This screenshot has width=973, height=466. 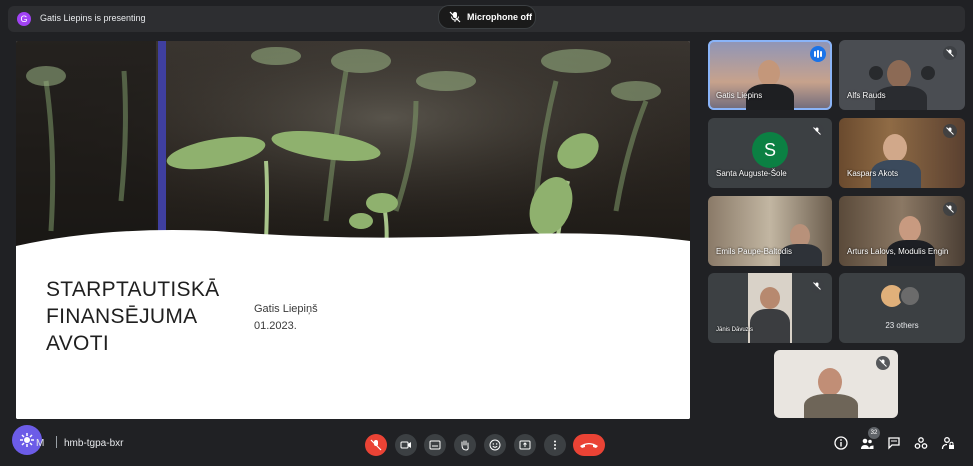 I want to click on participant-tile: Alfs Rauds, so click(x=902, y=75).